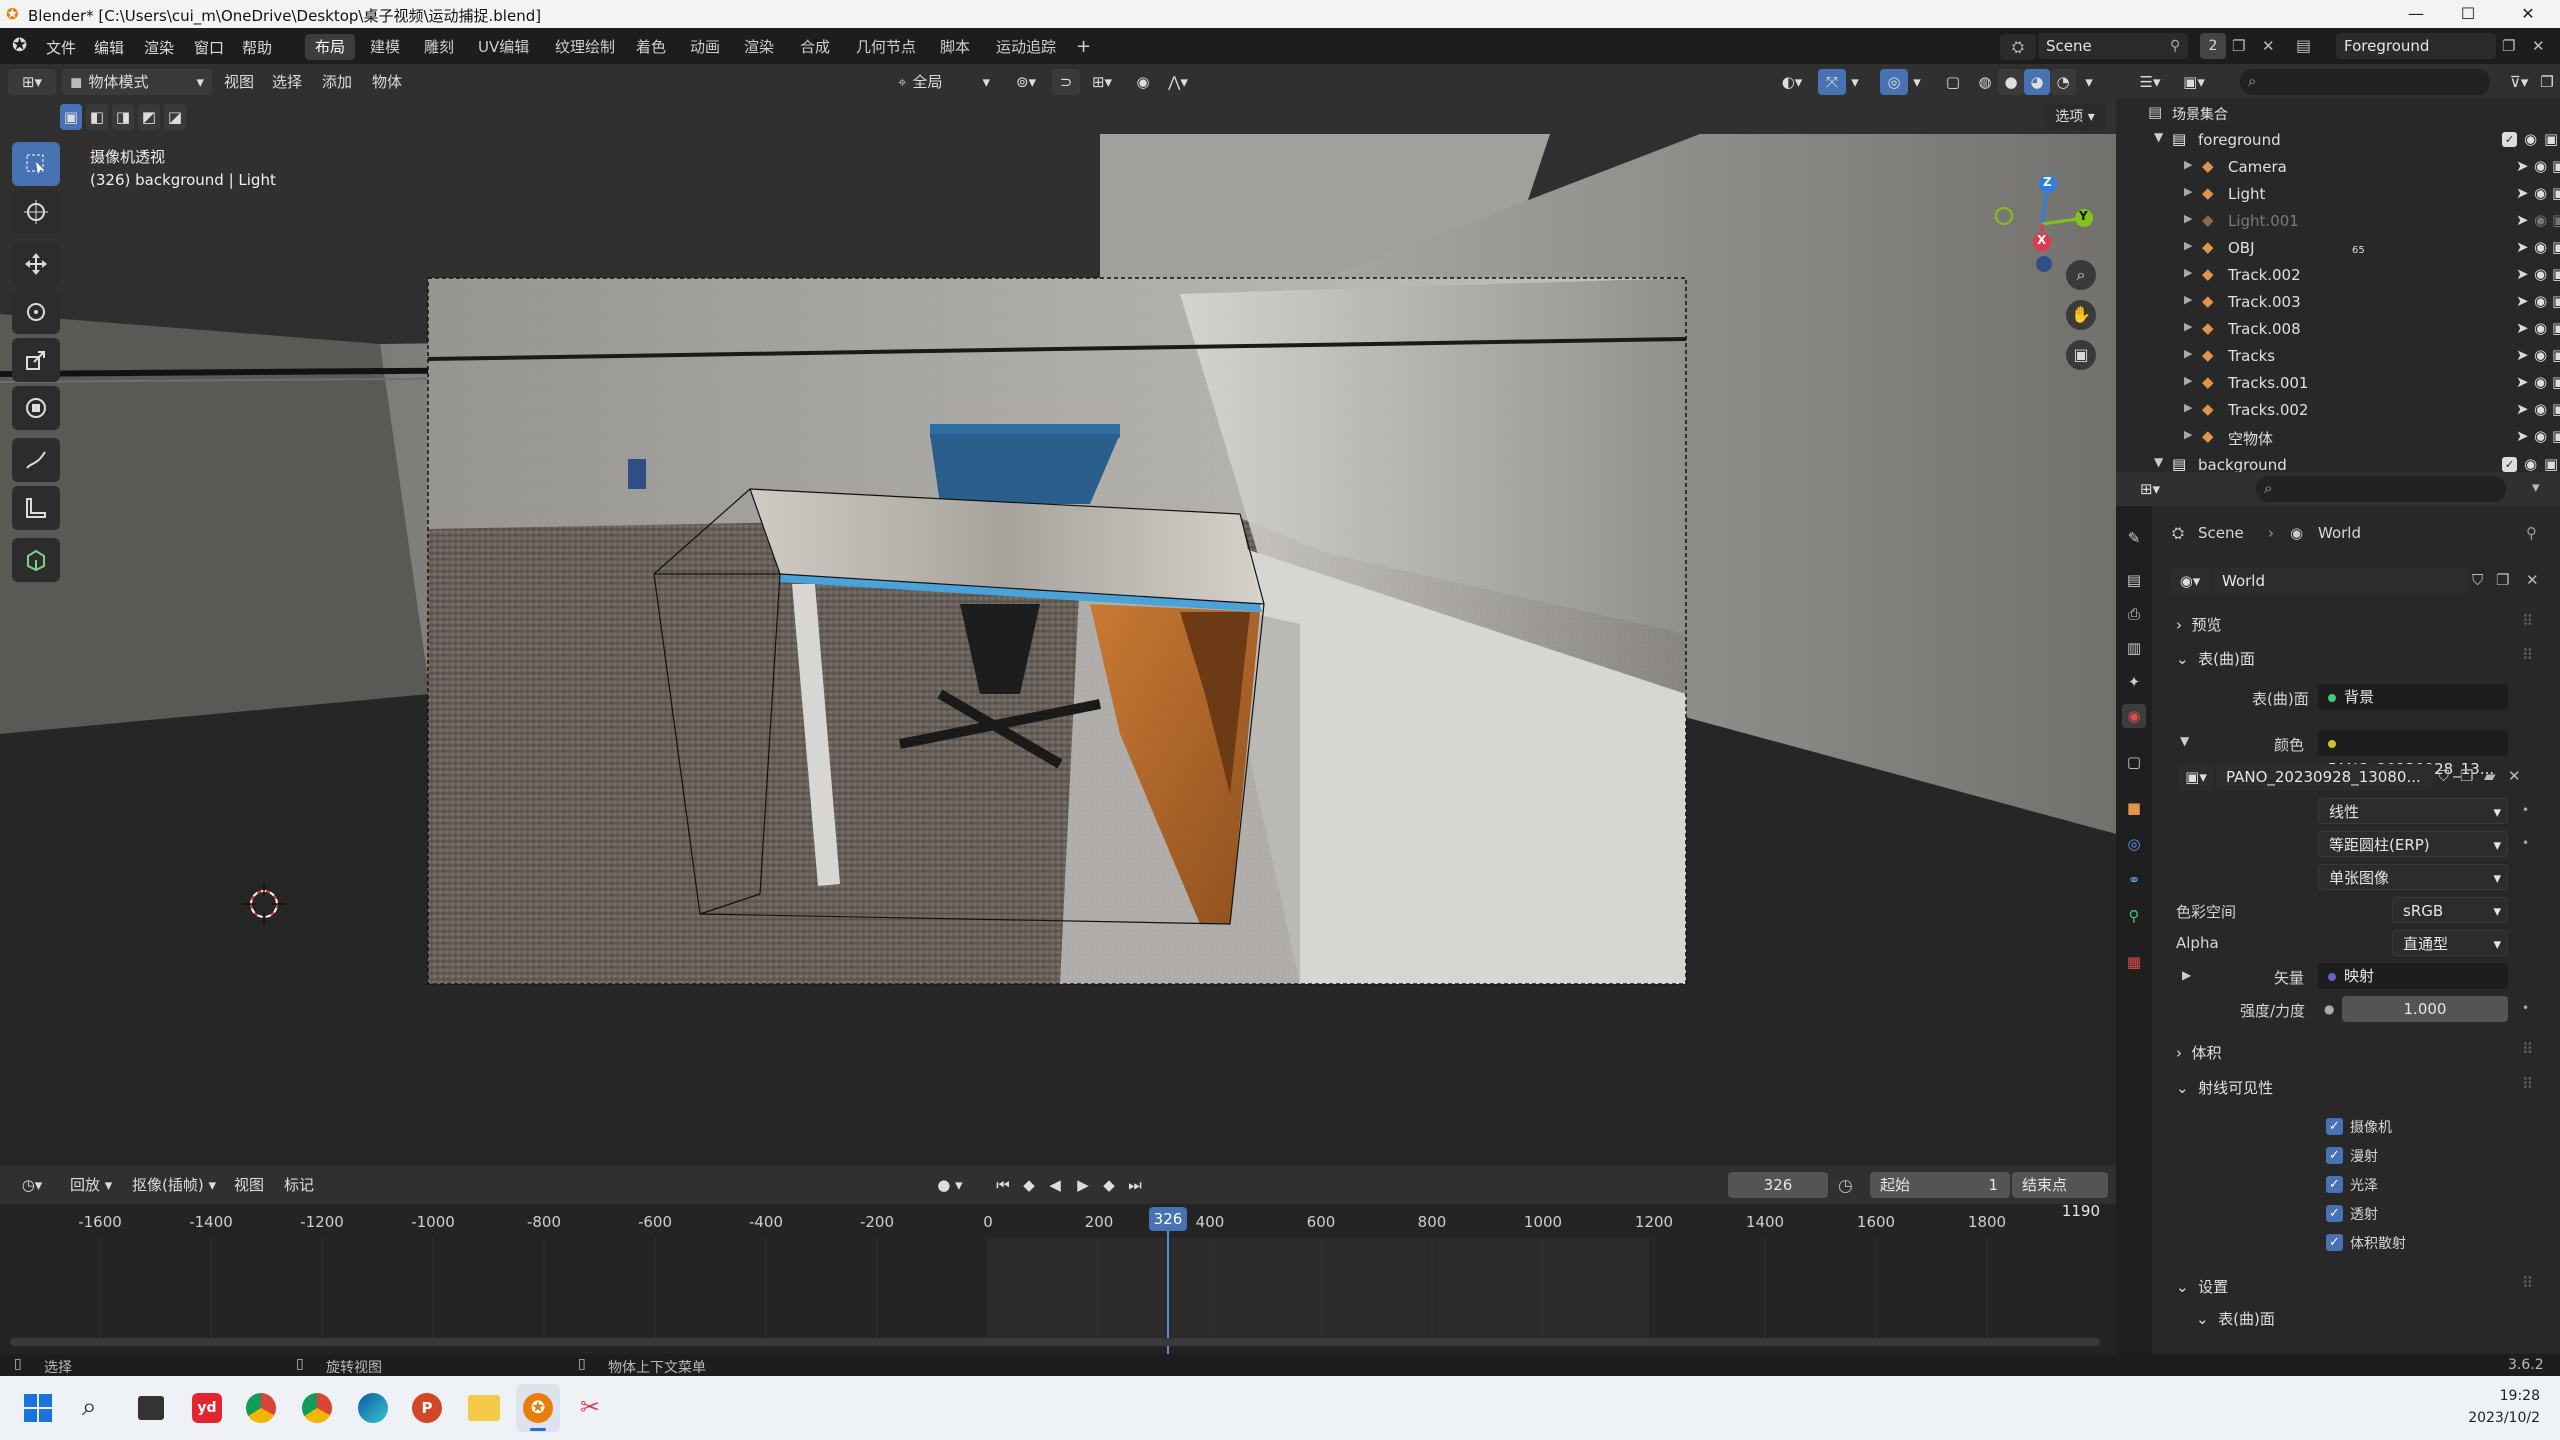  What do you see at coordinates (2303, 45) in the screenshot?
I see `view-layer-icon: ▤` at bounding box center [2303, 45].